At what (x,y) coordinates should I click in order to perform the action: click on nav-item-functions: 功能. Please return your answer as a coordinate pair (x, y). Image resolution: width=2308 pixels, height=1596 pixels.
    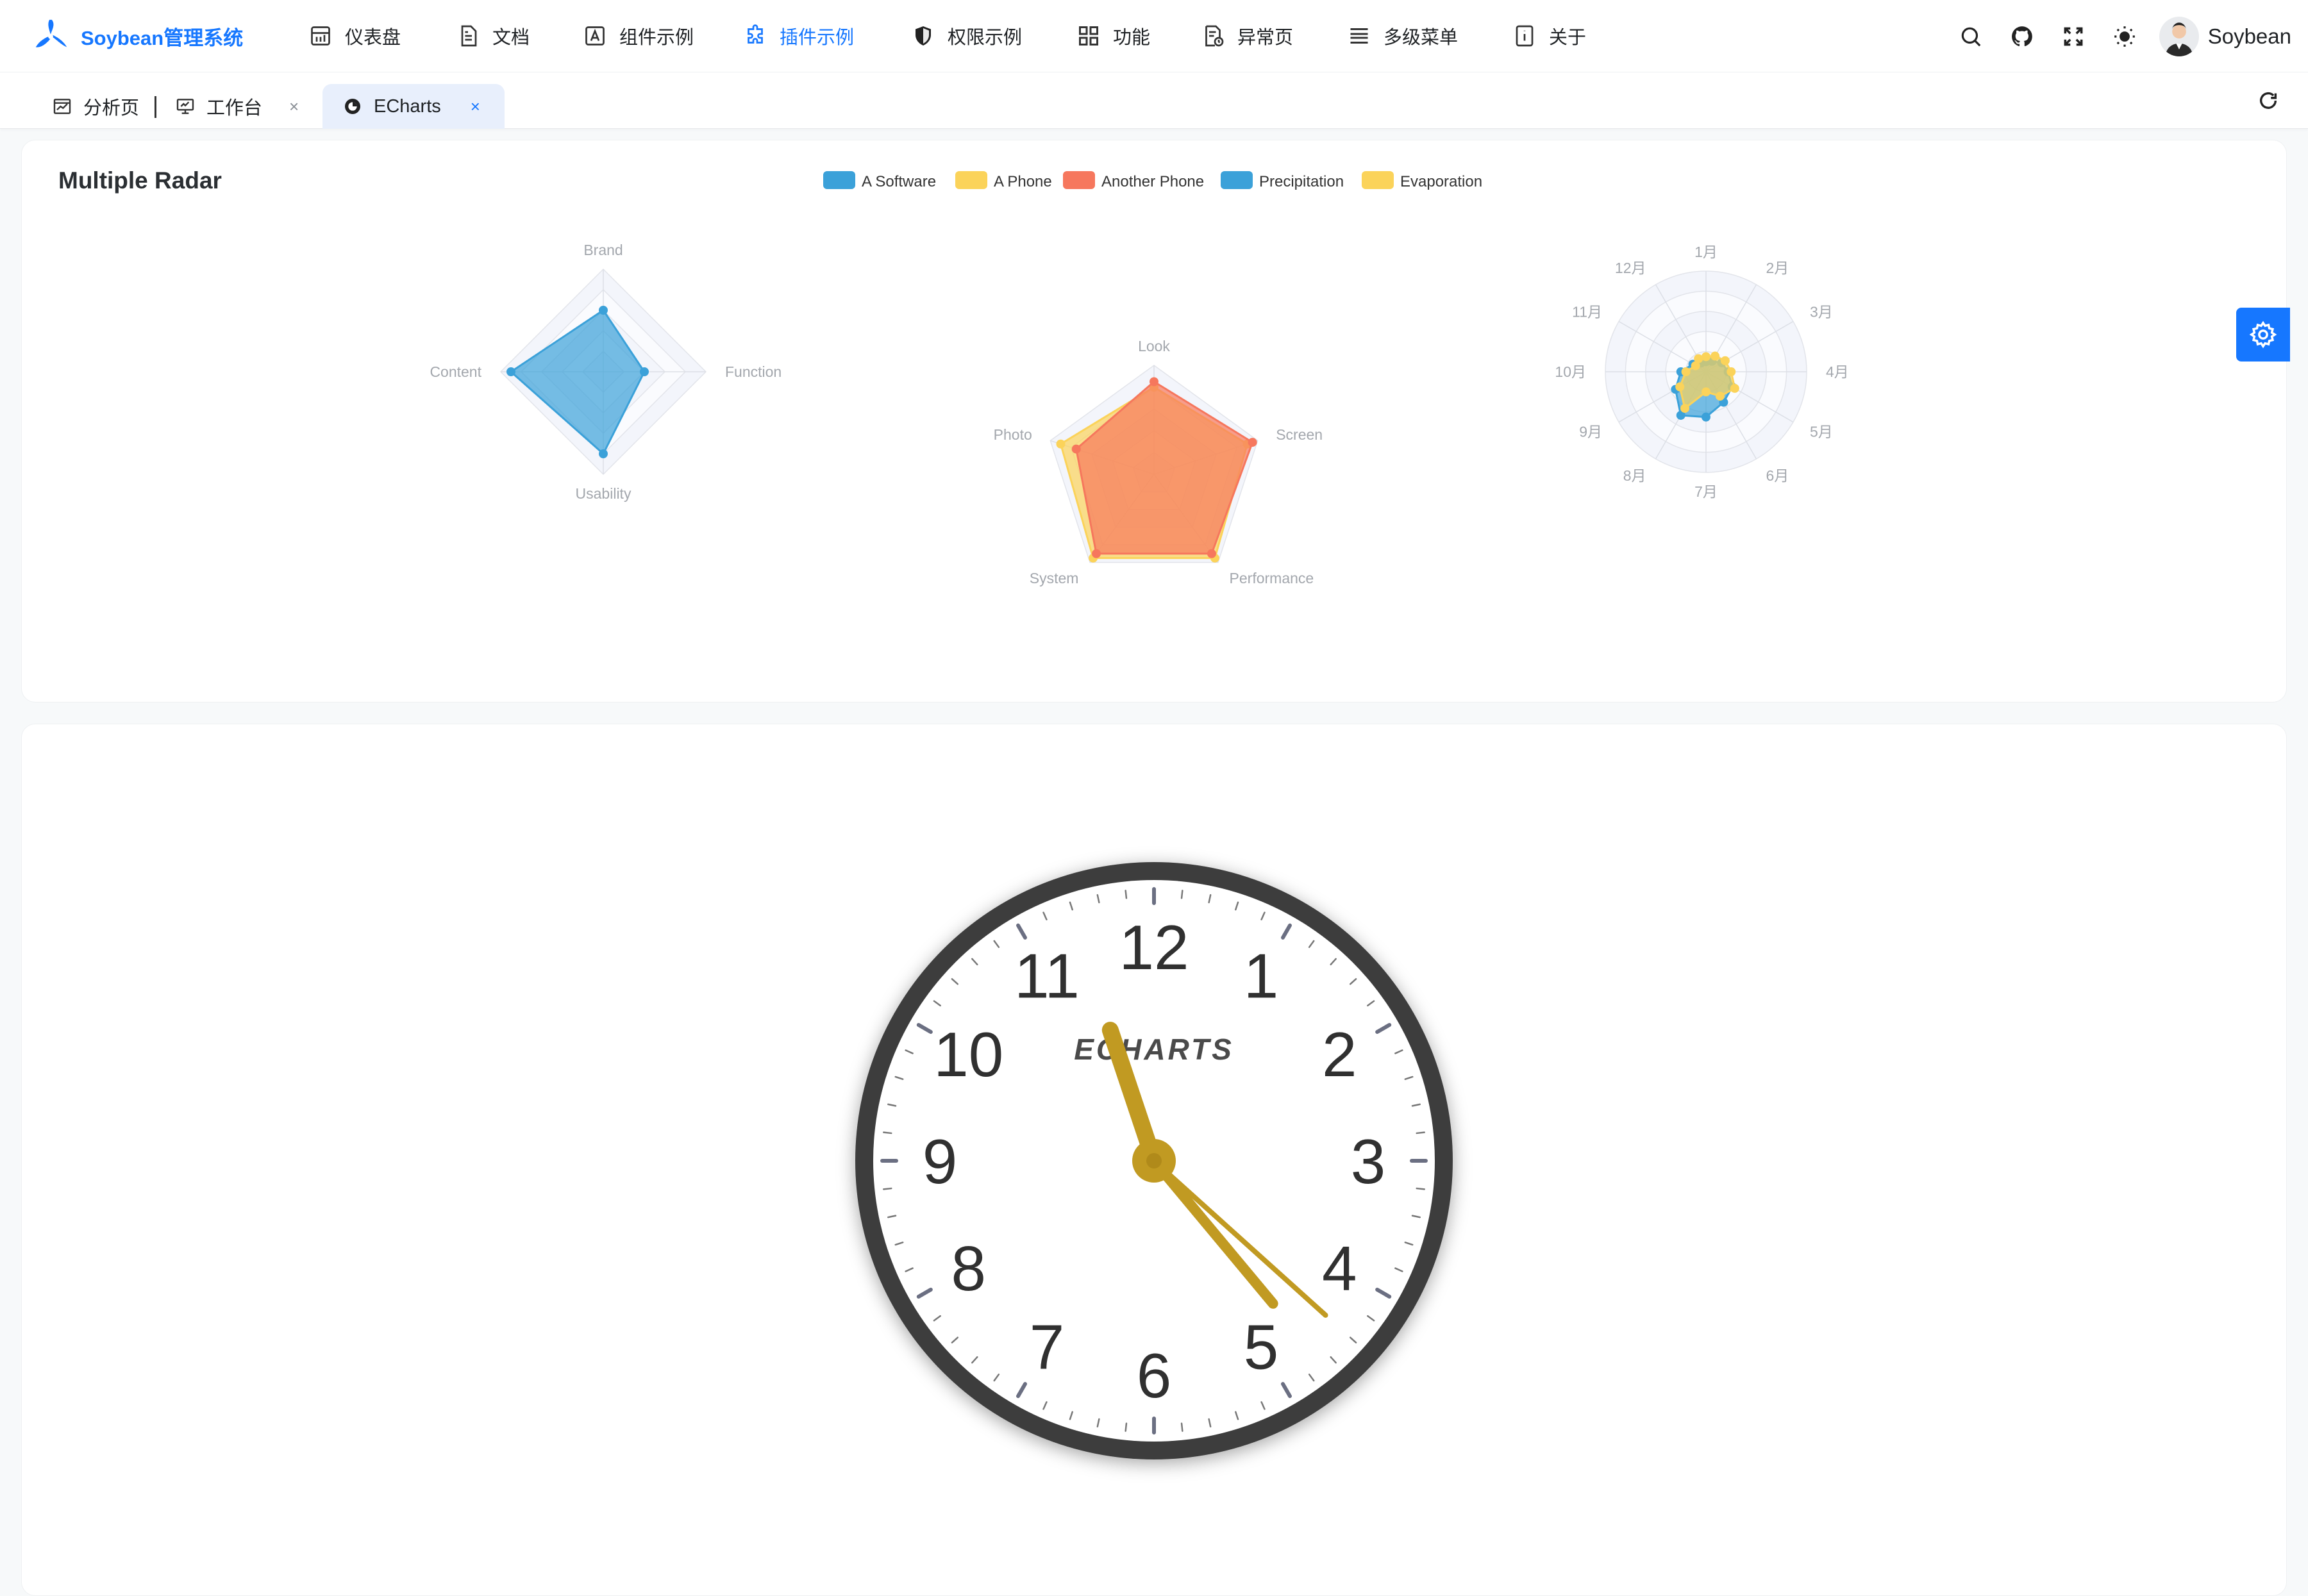
    Looking at the image, I should click on (1138, 36).